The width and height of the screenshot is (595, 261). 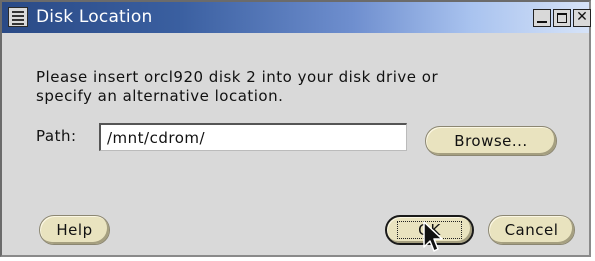 I want to click on path-label: Path:, so click(x=56, y=136).